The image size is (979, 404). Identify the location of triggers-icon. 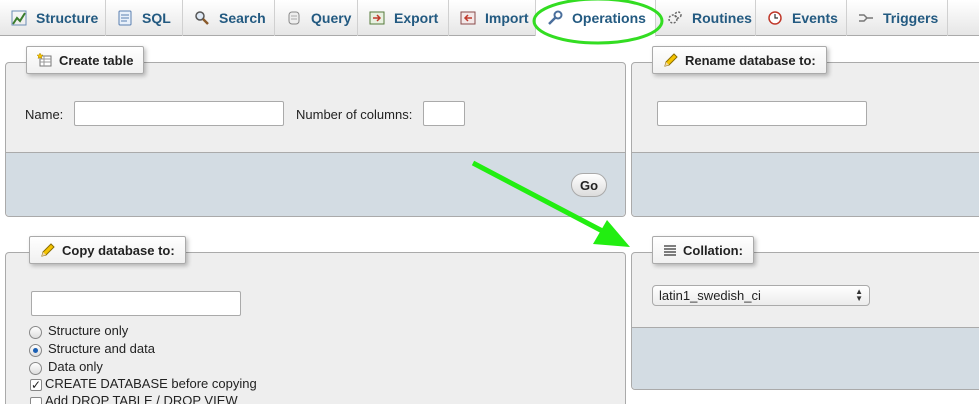
(866, 18).